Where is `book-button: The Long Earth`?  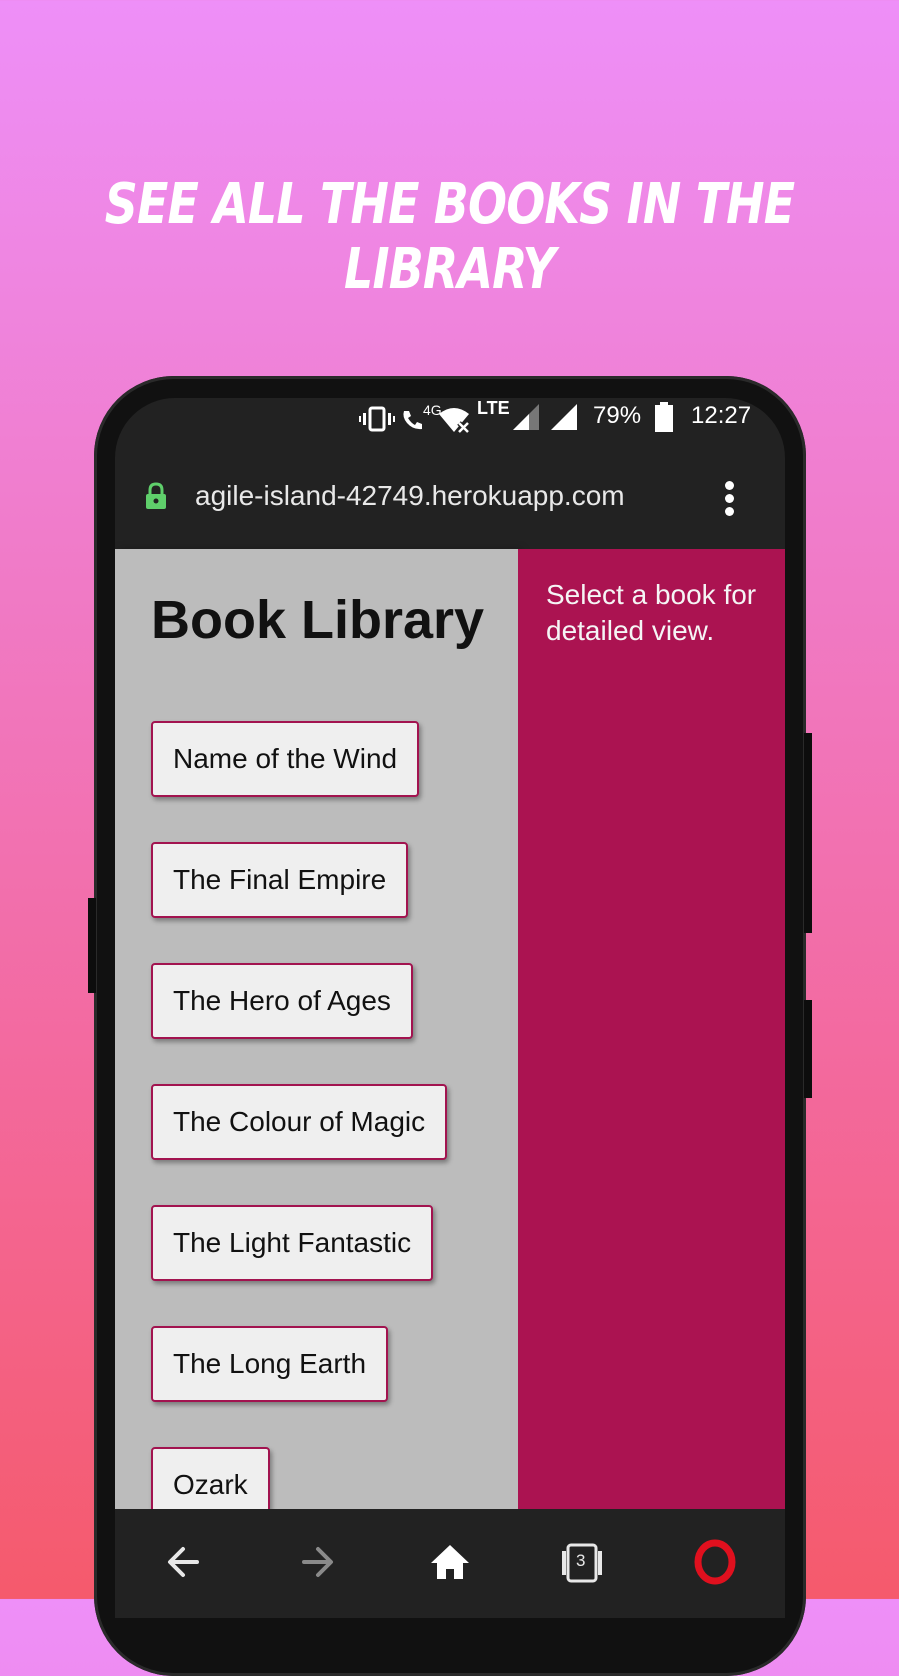 book-button: The Long Earth is located at coordinates (270, 1364).